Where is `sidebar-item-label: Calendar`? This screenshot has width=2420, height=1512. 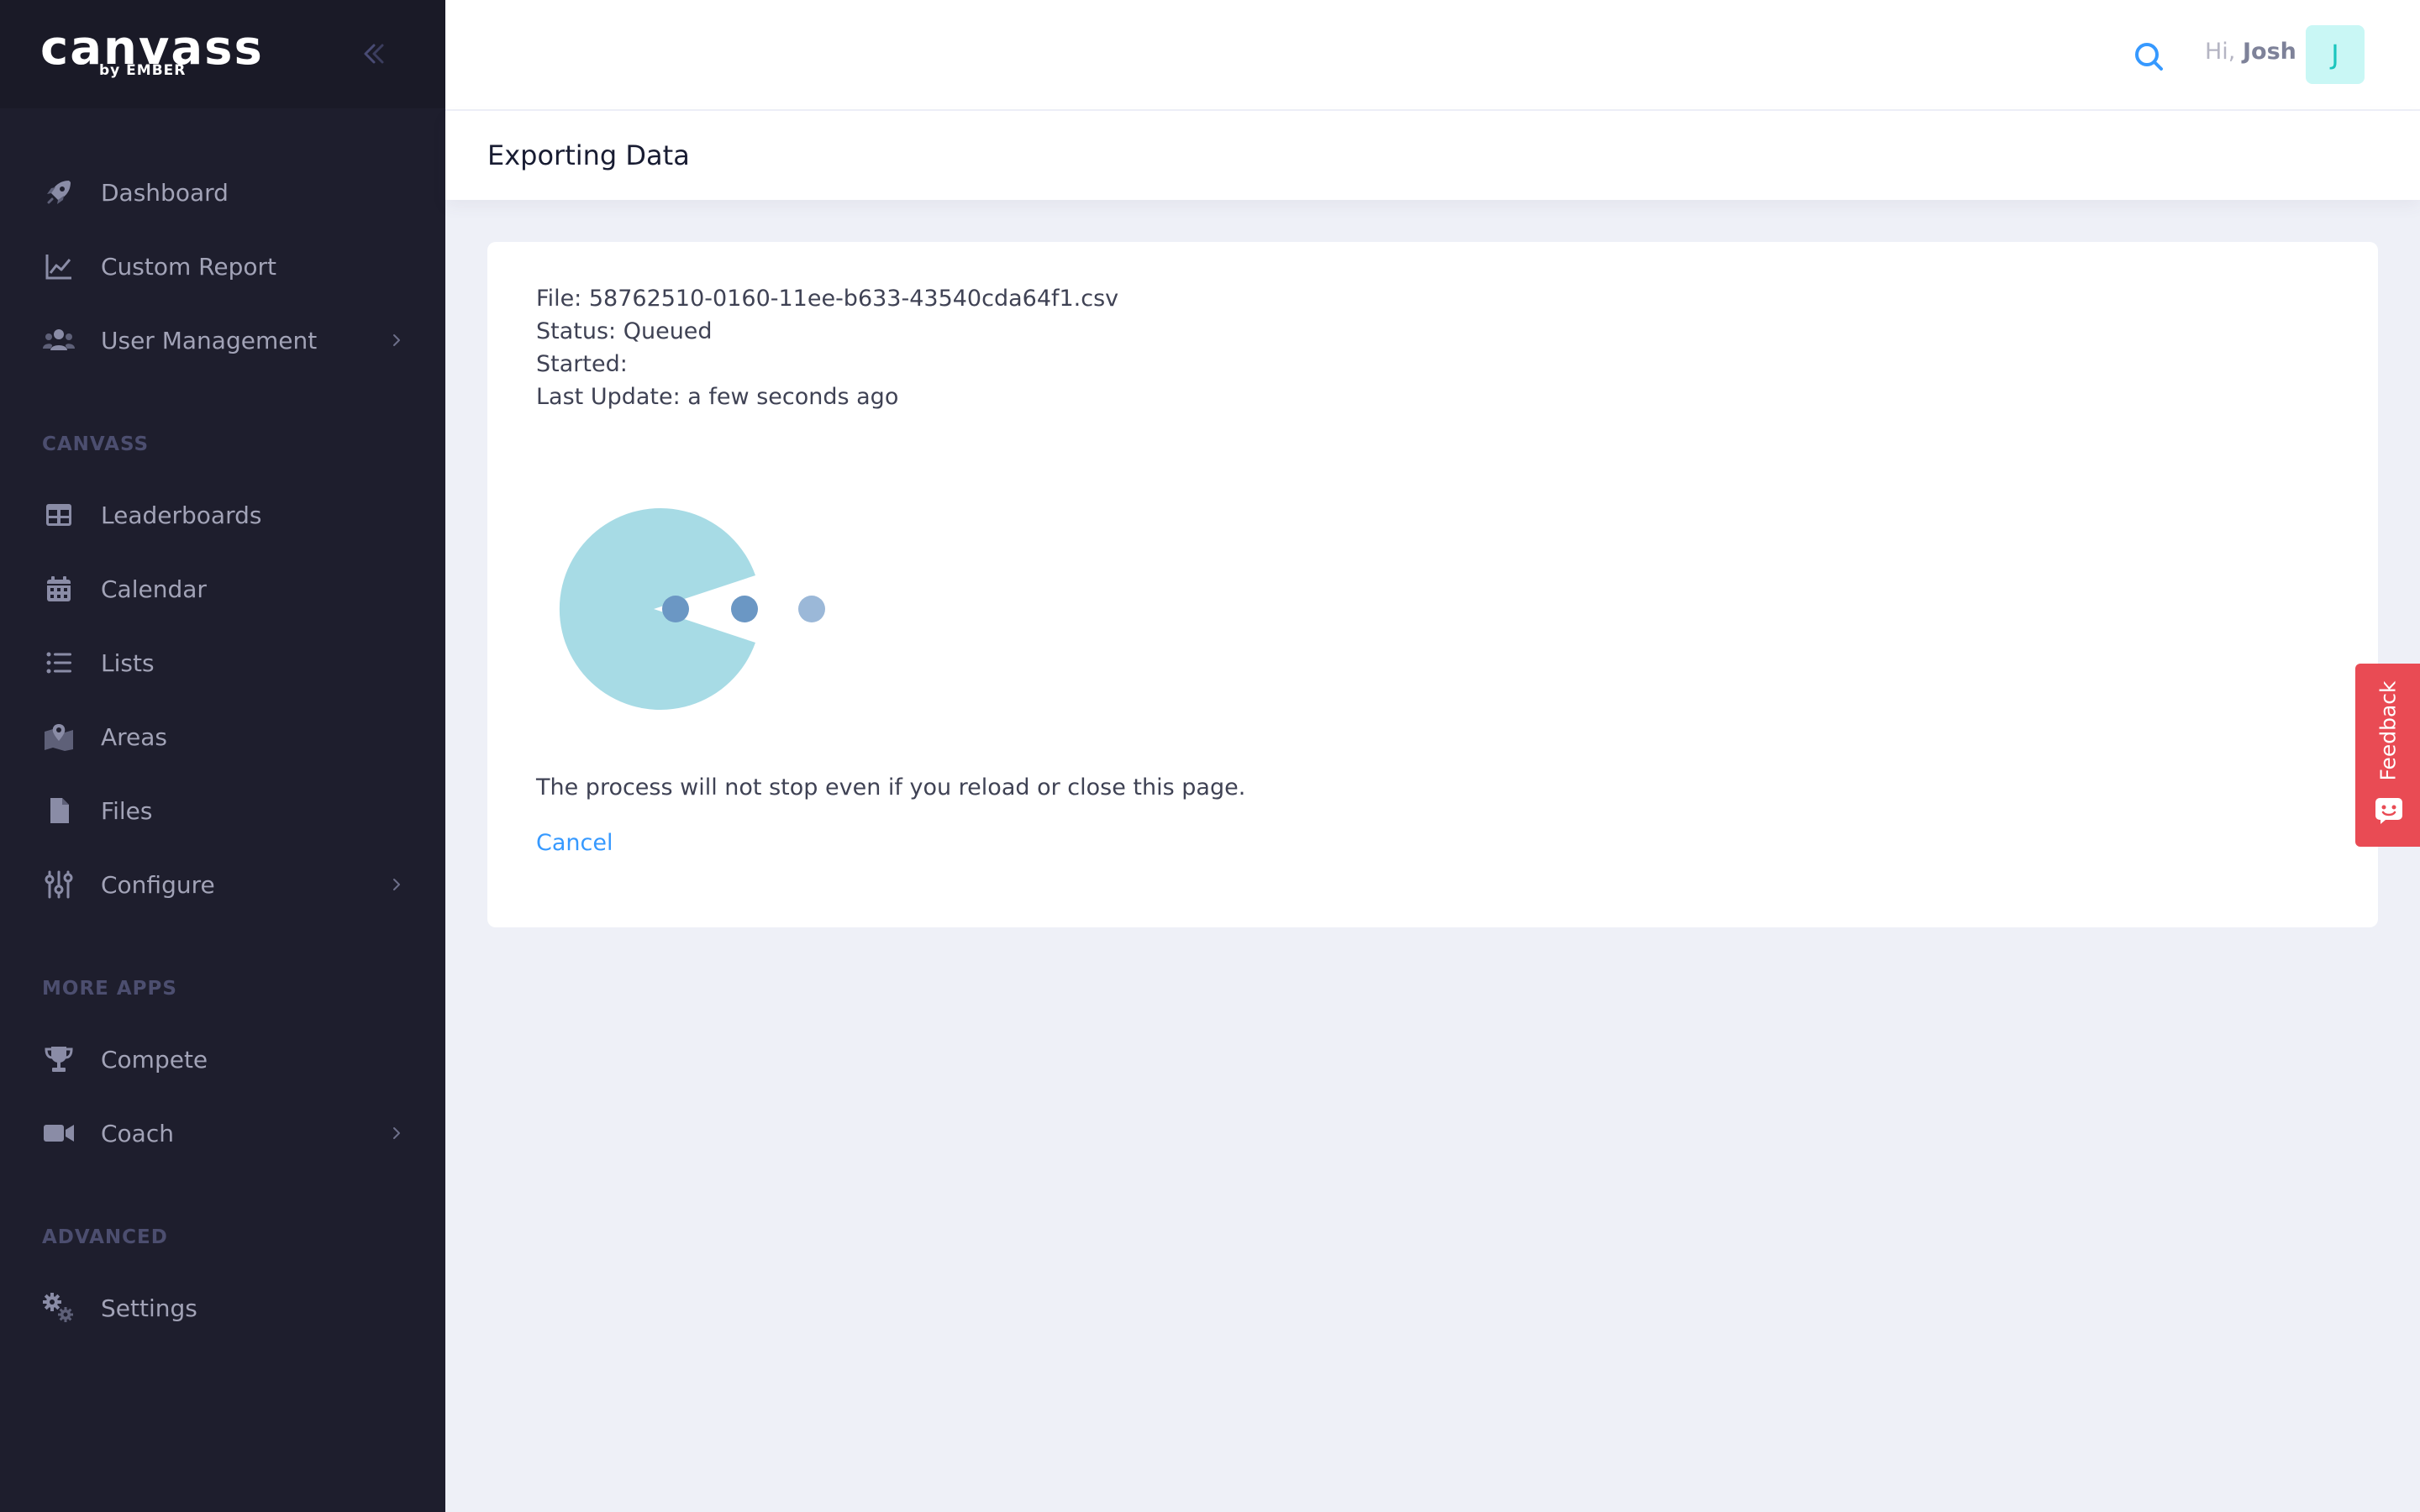 sidebar-item-label: Calendar is located at coordinates (154, 589).